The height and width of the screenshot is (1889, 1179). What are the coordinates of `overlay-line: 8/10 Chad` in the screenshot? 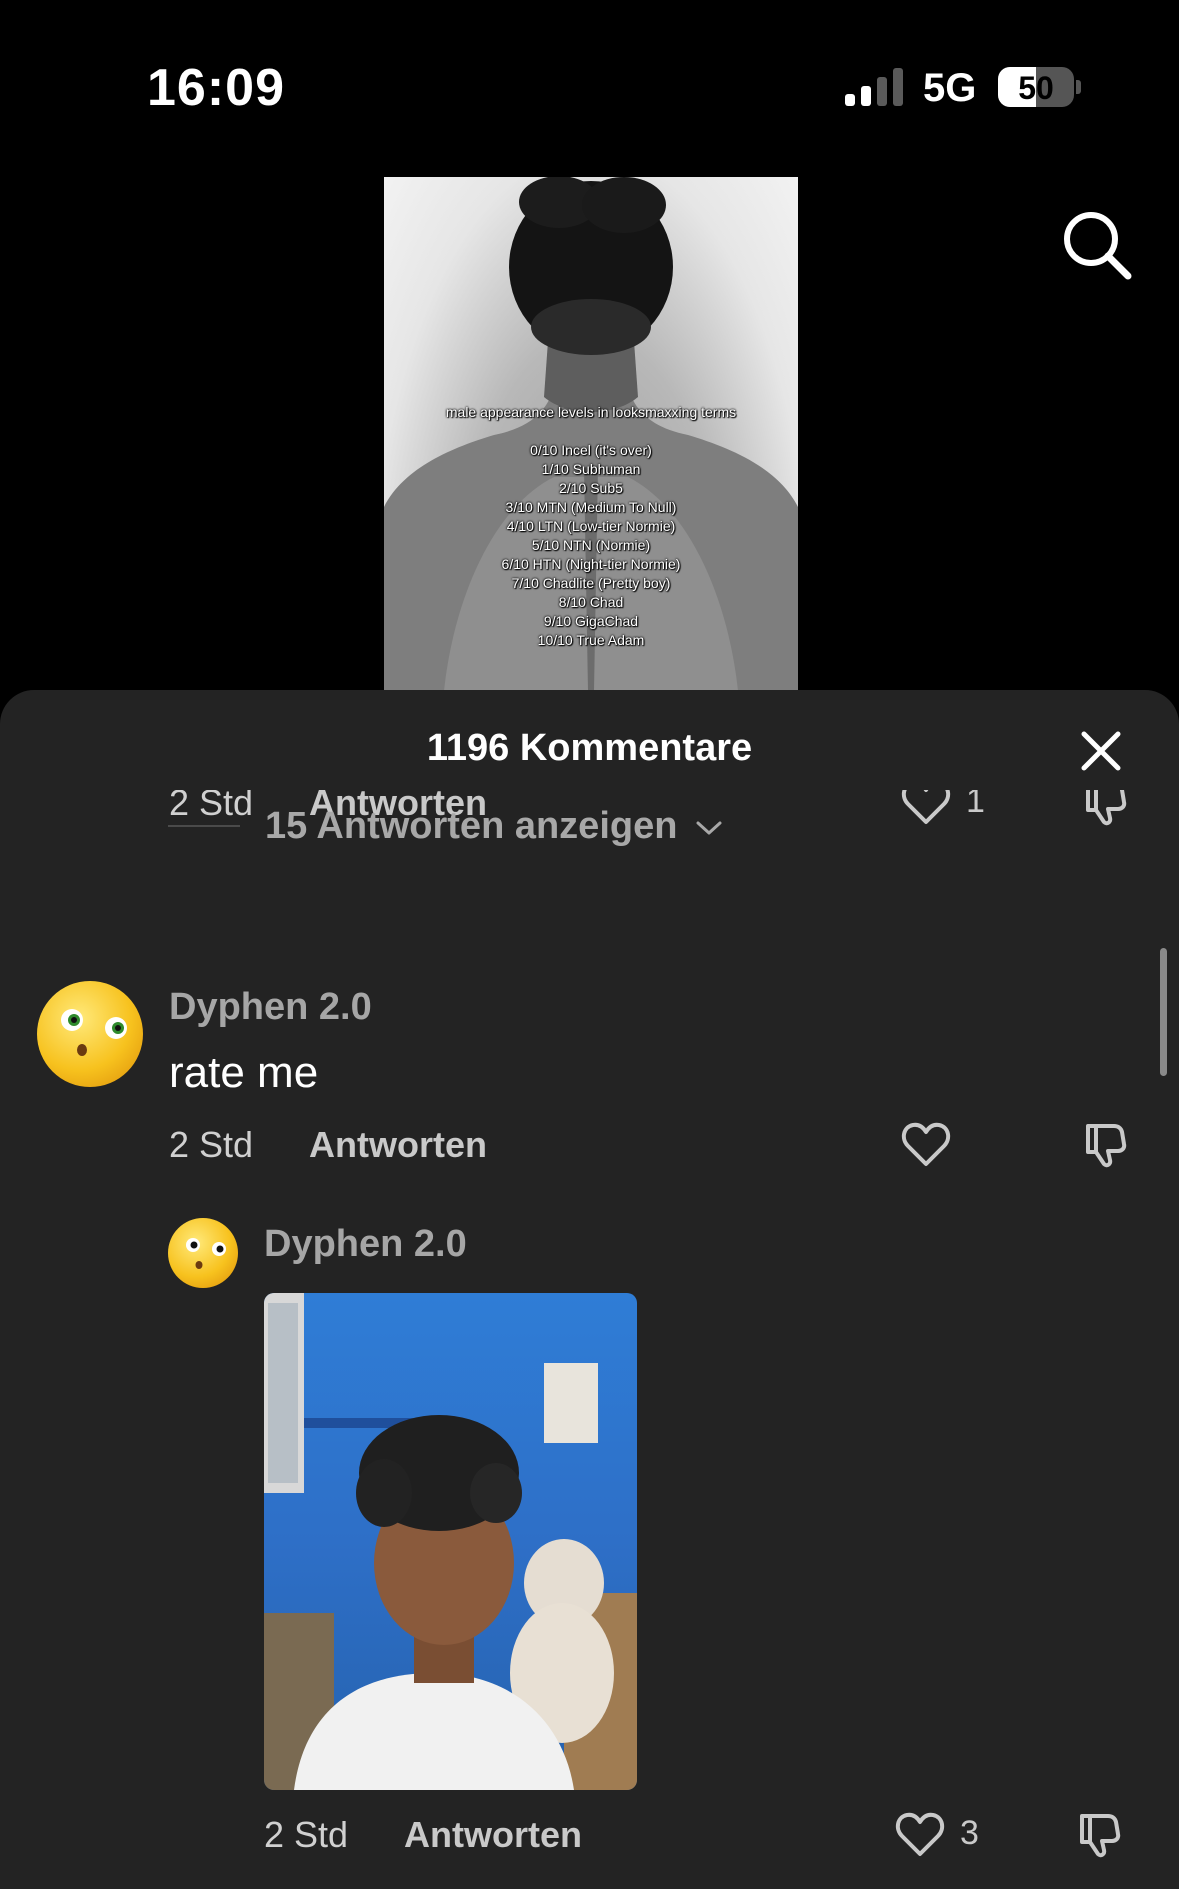 It's located at (591, 602).